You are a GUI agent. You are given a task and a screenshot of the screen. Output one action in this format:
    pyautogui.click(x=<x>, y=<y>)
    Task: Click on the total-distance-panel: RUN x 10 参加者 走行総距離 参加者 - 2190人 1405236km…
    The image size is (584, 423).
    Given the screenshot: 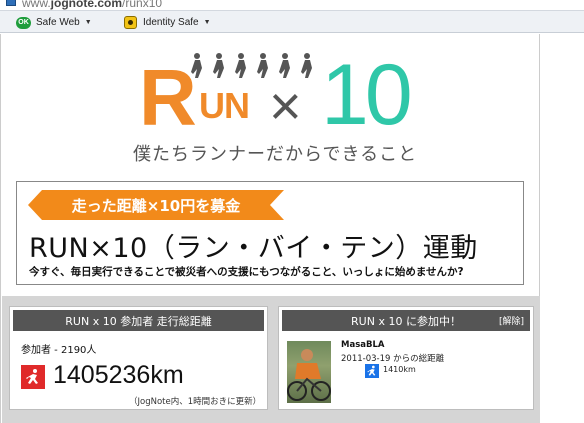 What is the action you would take?
    pyautogui.click(x=138, y=358)
    